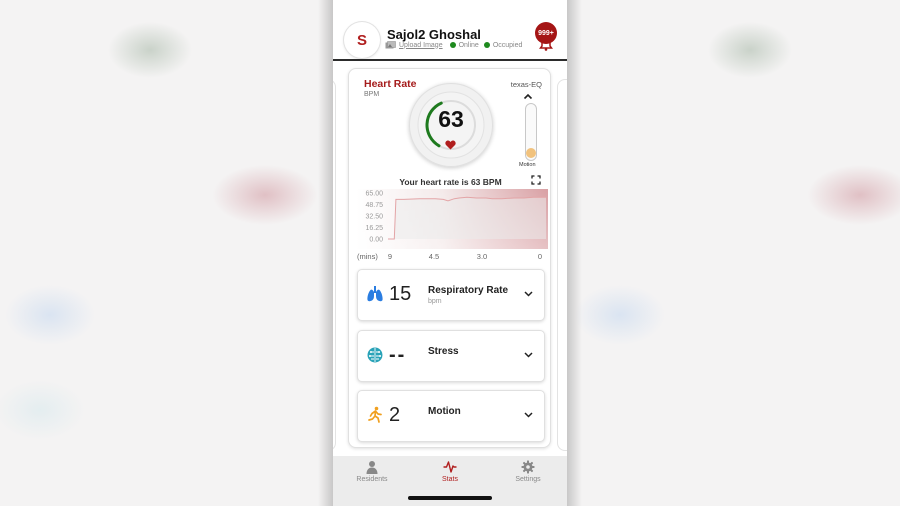  I want to click on motion-slider, so click(531, 132).